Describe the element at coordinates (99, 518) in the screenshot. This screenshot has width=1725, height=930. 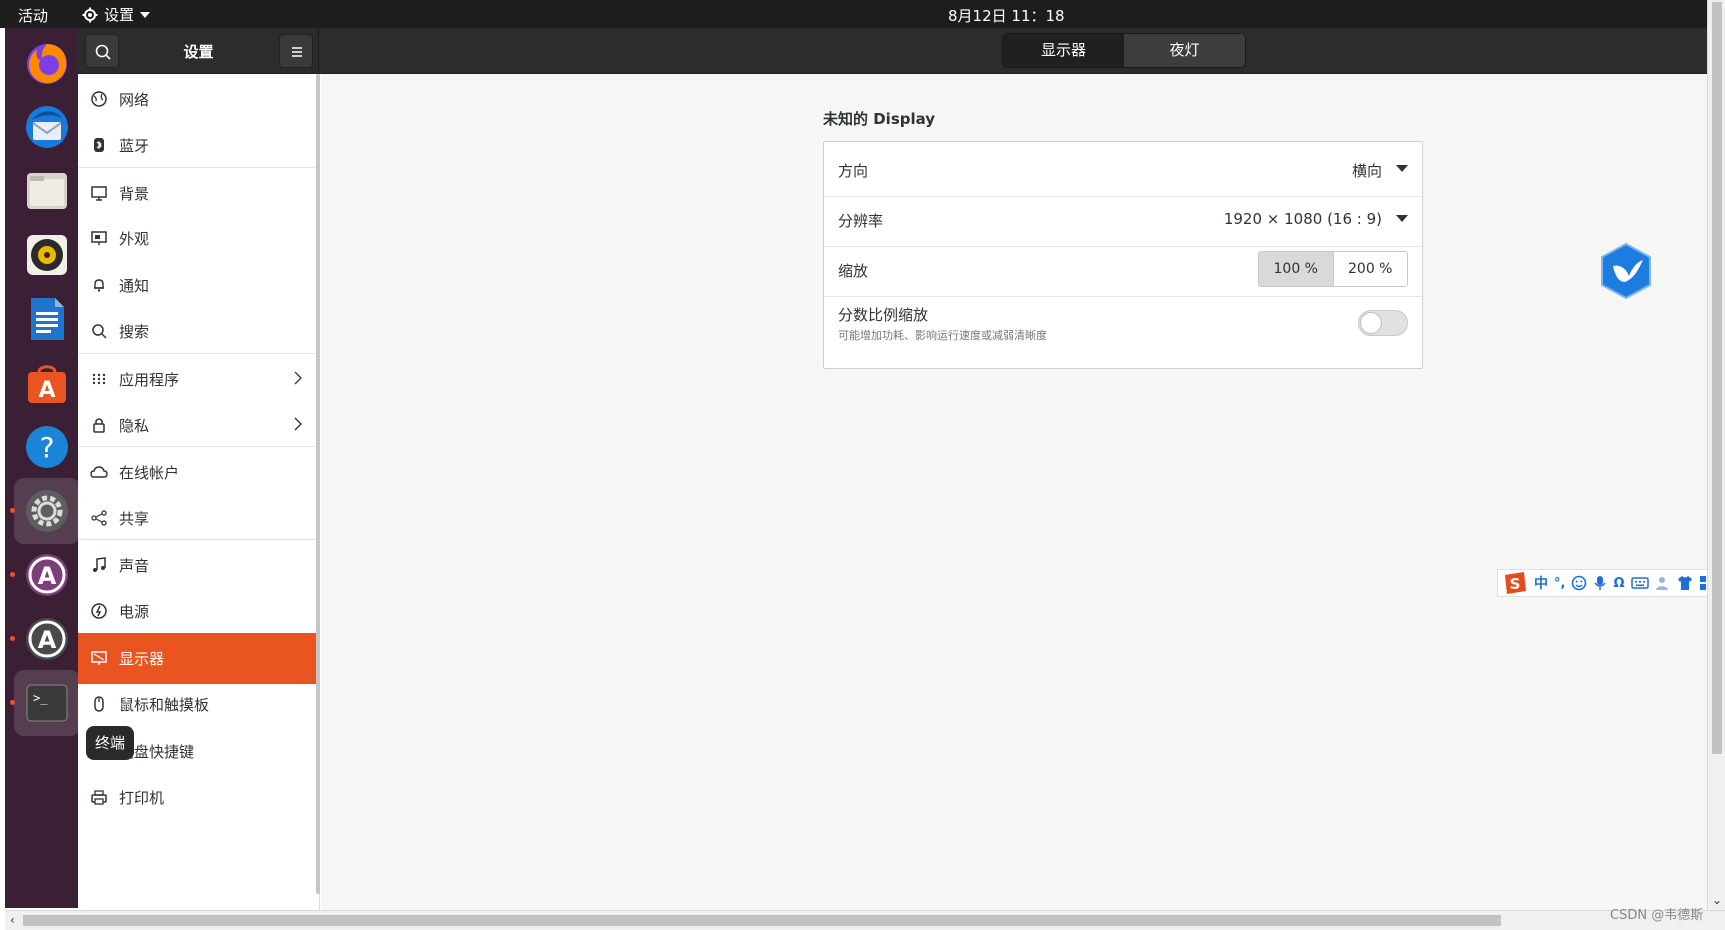
I see `share-icon` at that location.